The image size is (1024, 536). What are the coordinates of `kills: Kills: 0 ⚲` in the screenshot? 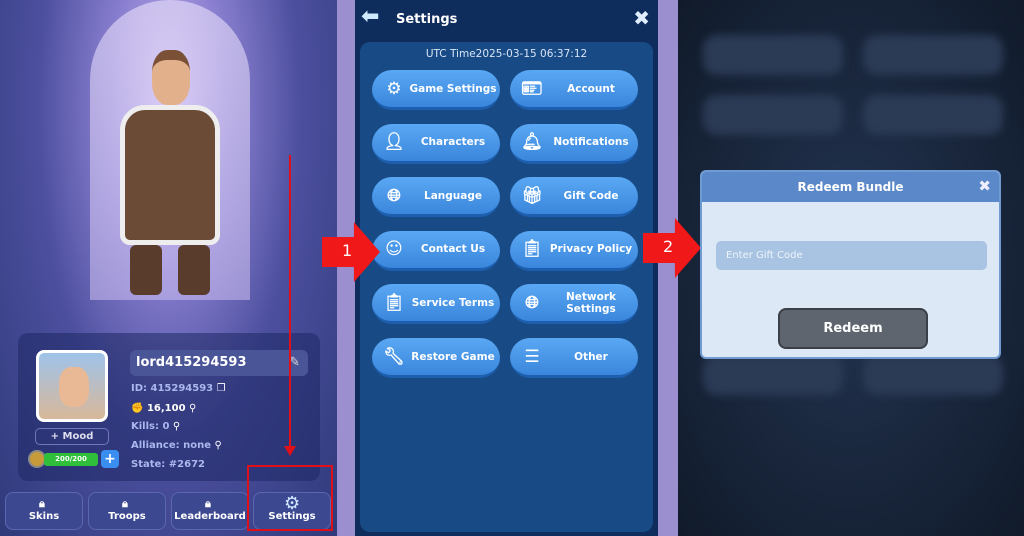 It's located at (156, 426).